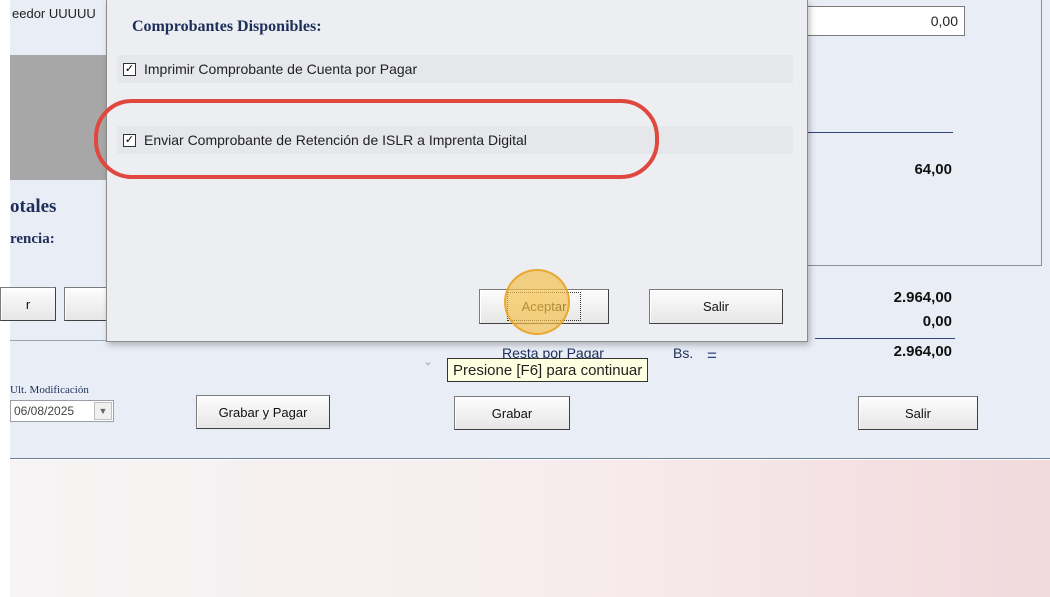 This screenshot has height=597, width=1050. I want to click on totals-frame, so click(917, 133).